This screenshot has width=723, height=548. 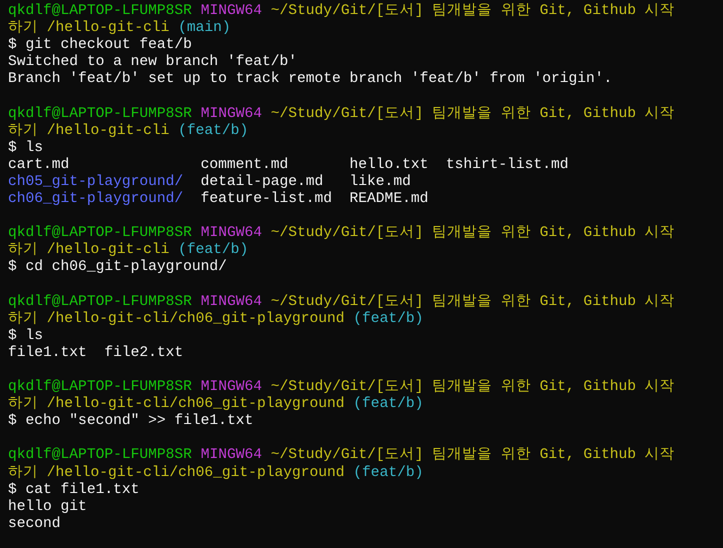 What do you see at coordinates (245, 165) in the screenshot?
I see `file-name: comment.md` at bounding box center [245, 165].